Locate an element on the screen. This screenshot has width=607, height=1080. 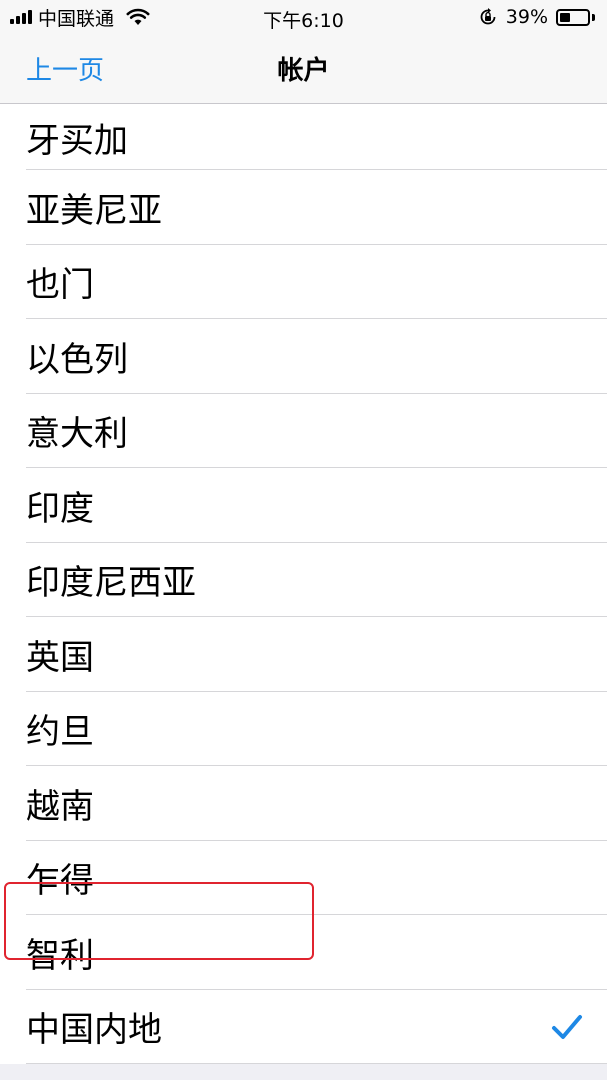
list-item-label: 约旦 is located at coordinates (60, 732).